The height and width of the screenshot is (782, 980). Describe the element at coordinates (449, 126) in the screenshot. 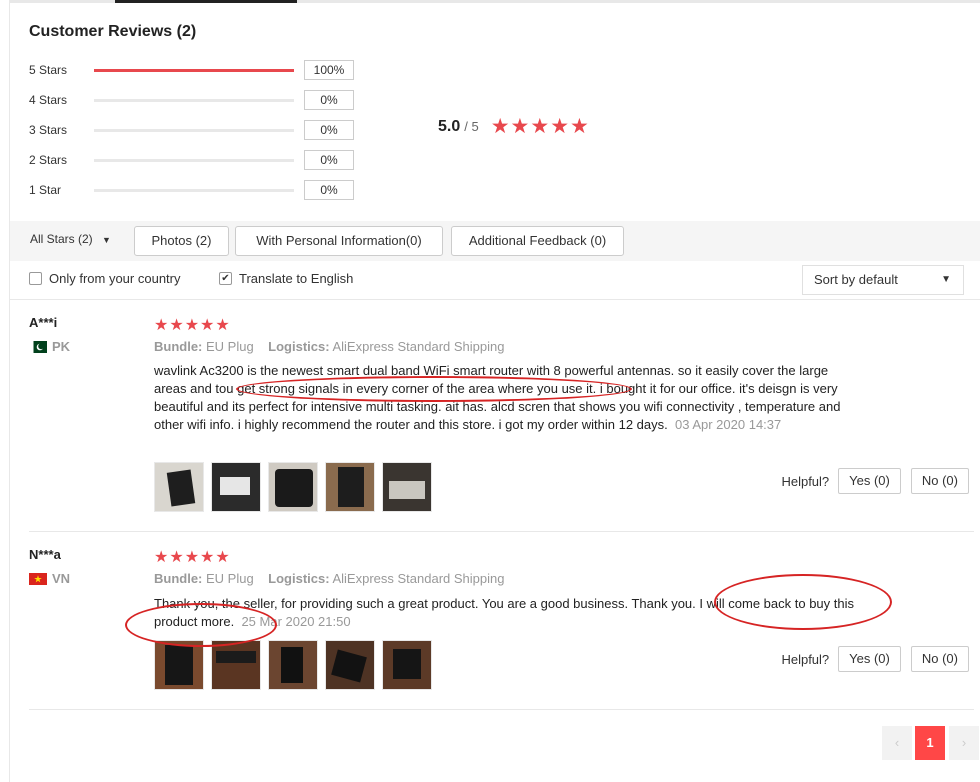

I see `average-value: 5.0` at that location.